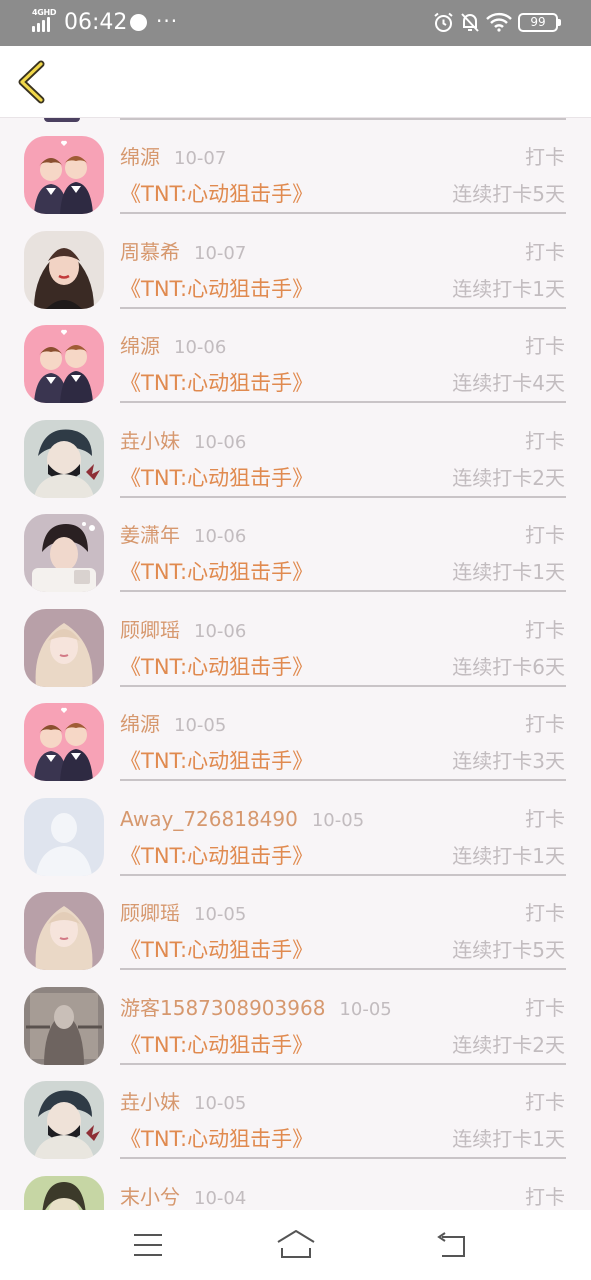  Describe the element at coordinates (45, 21) in the screenshot. I see `signal-icon: 4GHD` at that location.